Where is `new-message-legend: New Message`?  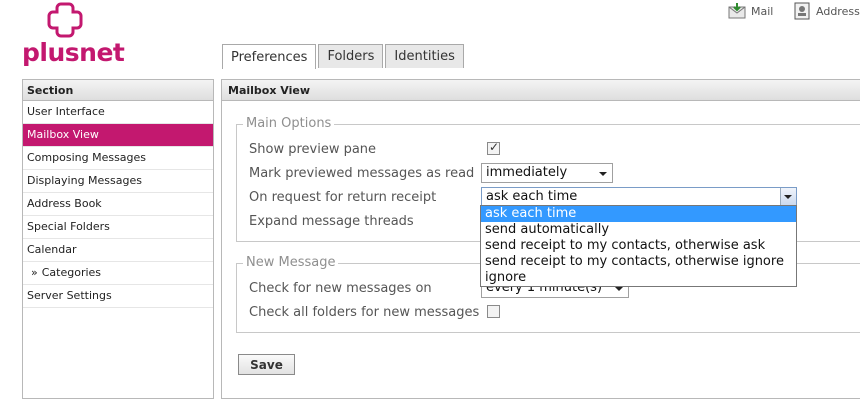
new-message-legend: New Message is located at coordinates (291, 262).